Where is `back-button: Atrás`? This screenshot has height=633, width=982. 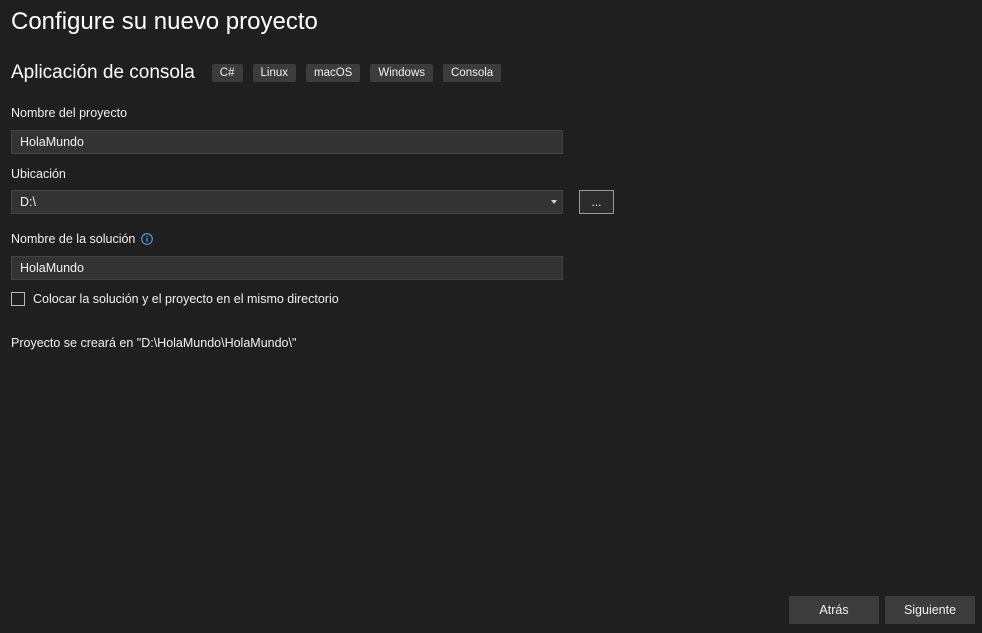
back-button: Atrás is located at coordinates (834, 610).